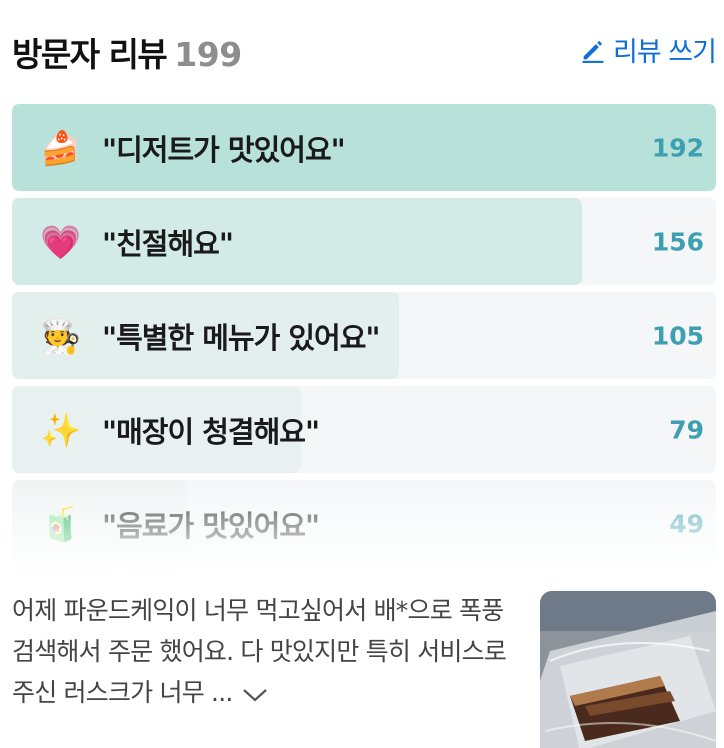  I want to click on title-text: 방문자 리뷰, so click(90, 54).